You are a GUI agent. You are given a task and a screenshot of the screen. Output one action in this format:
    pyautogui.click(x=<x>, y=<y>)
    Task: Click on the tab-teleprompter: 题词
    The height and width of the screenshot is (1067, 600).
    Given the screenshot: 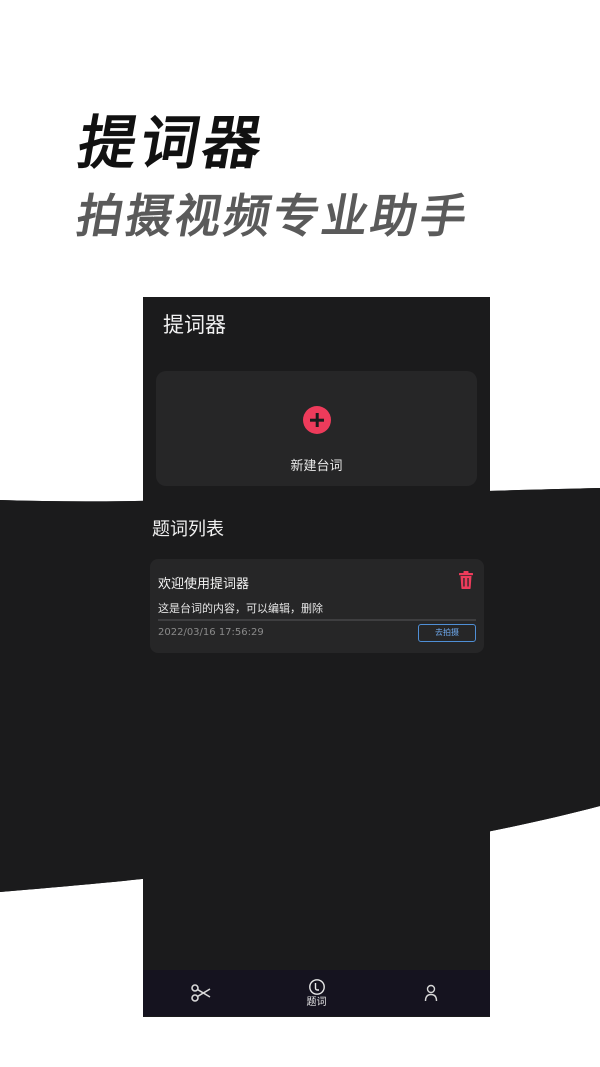 What is the action you would take?
    pyautogui.click(x=317, y=993)
    